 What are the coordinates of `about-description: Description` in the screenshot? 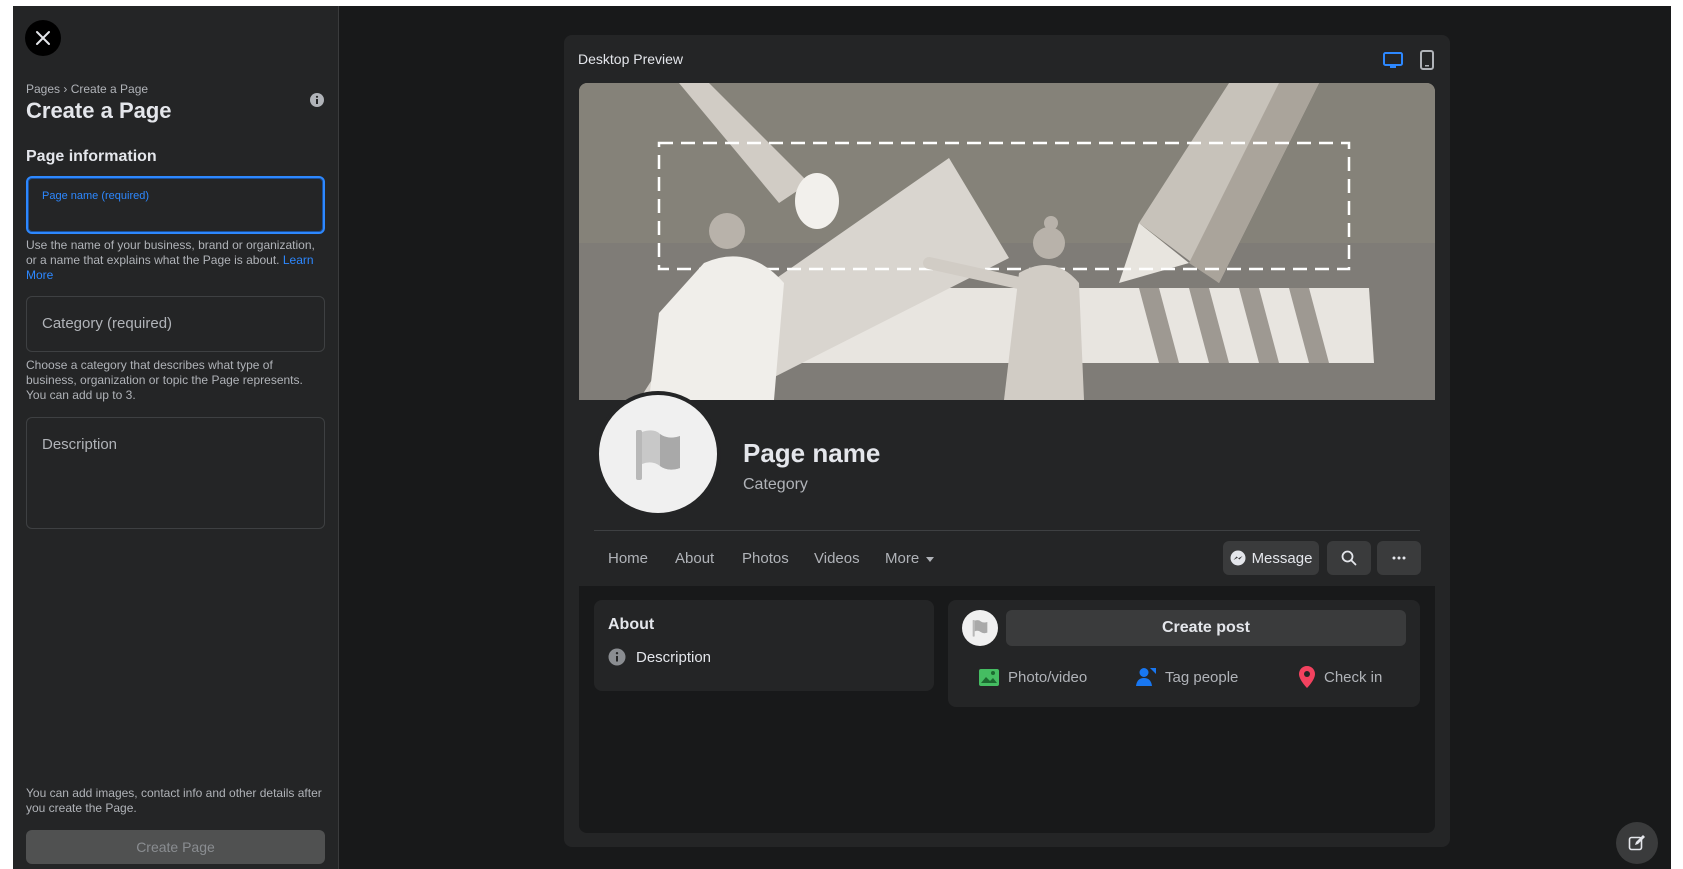 It's located at (674, 657).